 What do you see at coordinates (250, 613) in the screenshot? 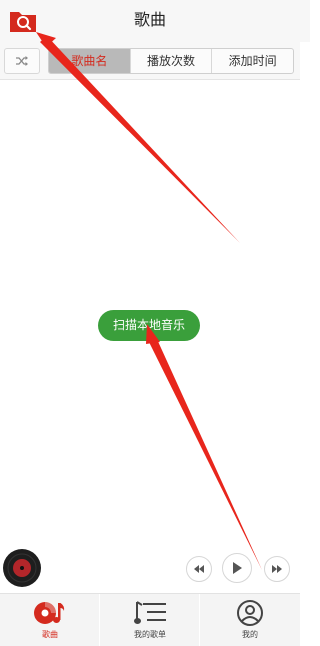
I see `profile-icon` at bounding box center [250, 613].